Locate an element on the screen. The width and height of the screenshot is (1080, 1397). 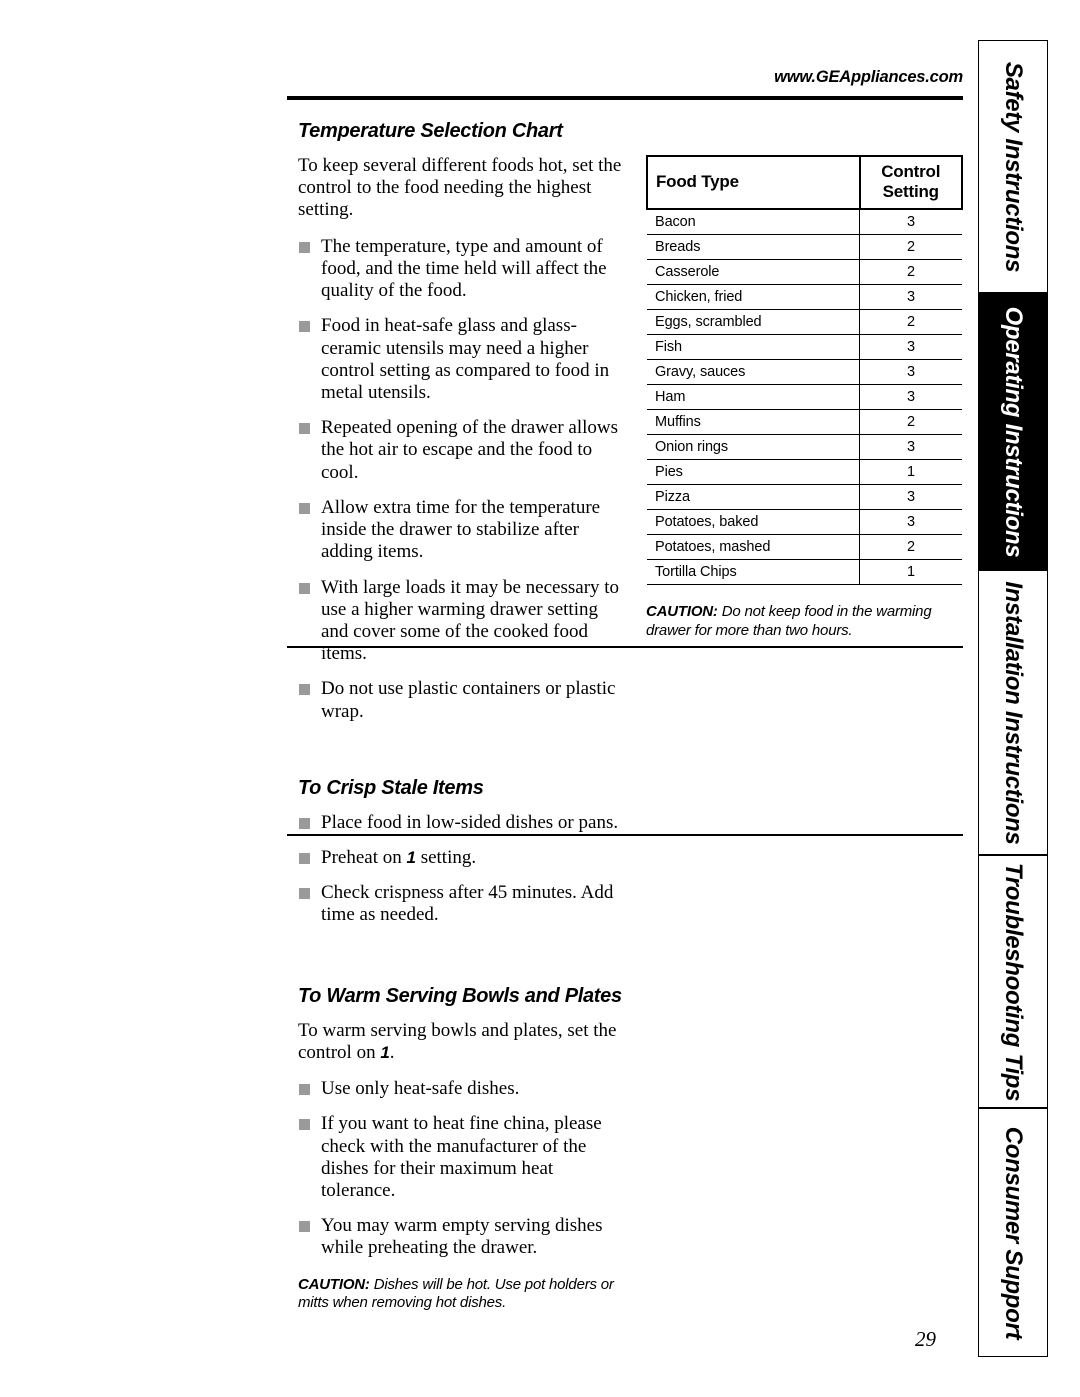
section-tab-label: Troubleshooting Tips is located at coordinates (1013, 981).